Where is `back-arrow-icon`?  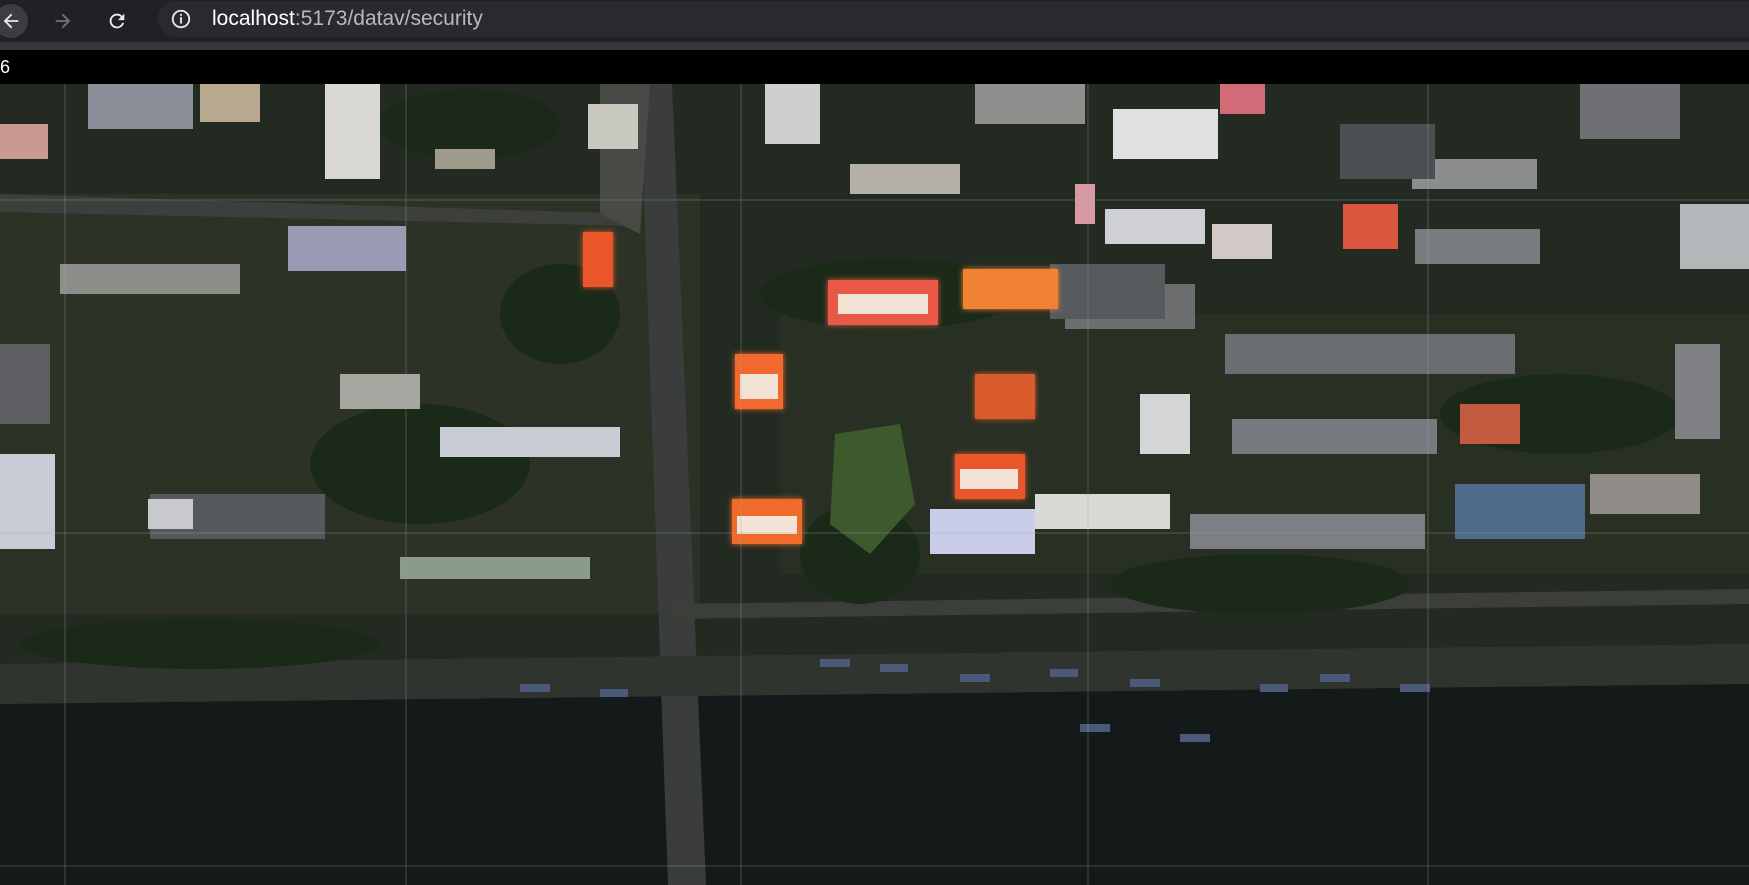 back-arrow-icon is located at coordinates (11, 21).